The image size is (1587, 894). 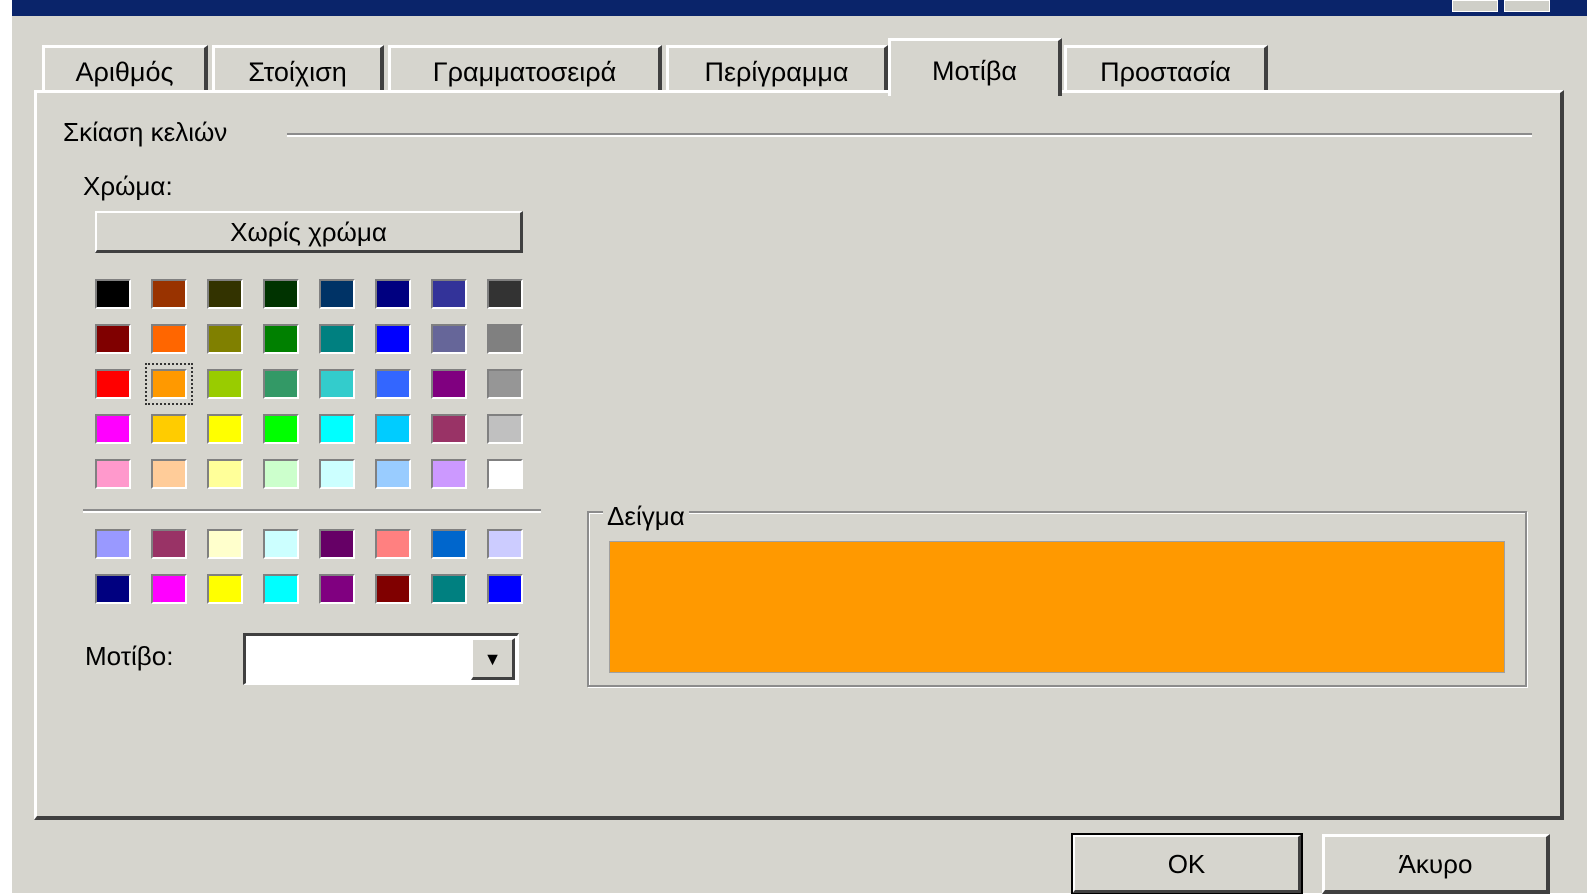 What do you see at coordinates (312, 511) in the screenshot?
I see `palette-divider` at bounding box center [312, 511].